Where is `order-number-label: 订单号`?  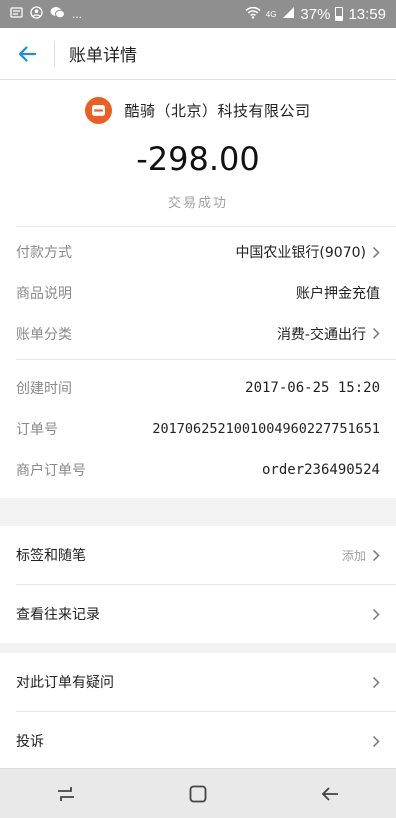
order-number-label: 订单号 is located at coordinates (37, 430).